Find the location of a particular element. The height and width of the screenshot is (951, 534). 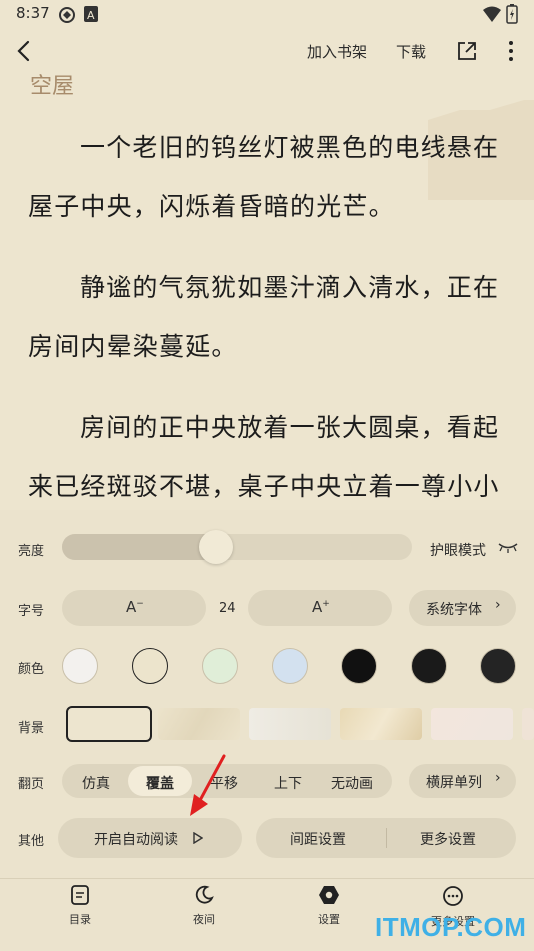

battery-icon is located at coordinates (512, 14).